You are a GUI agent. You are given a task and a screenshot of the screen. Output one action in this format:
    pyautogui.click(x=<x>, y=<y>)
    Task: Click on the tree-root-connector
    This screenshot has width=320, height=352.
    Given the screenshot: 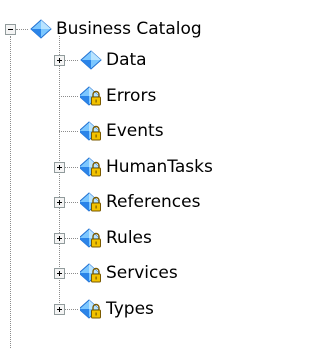 What is the action you would take?
    pyautogui.click(x=10, y=192)
    